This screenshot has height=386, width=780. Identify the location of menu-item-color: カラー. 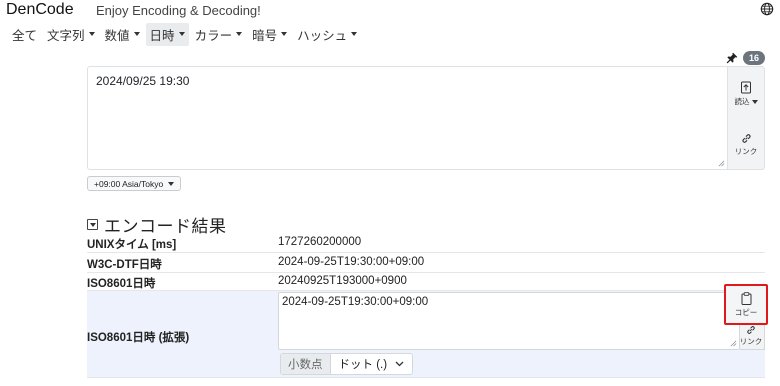
(219, 34).